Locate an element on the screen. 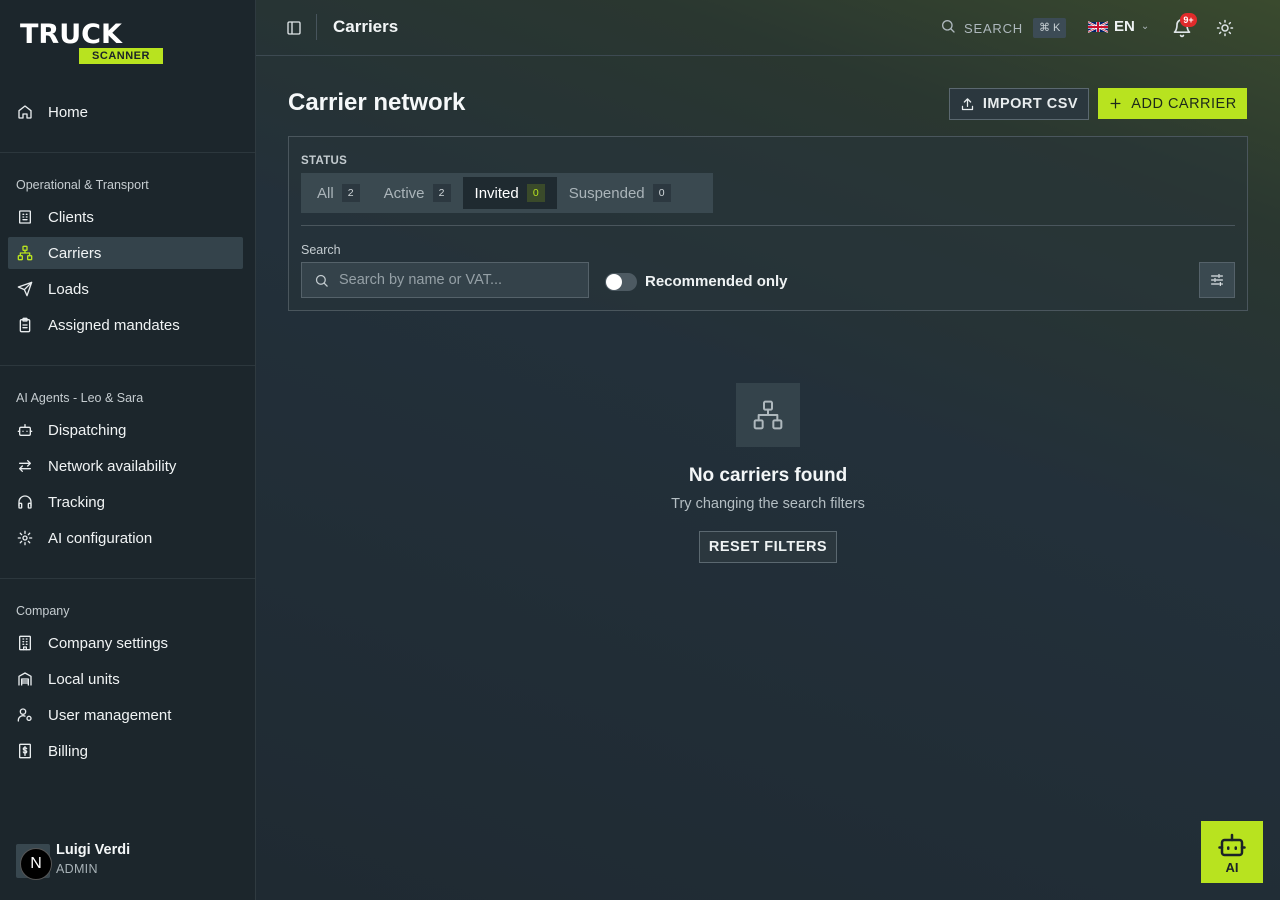 Image resolution: width=1280 pixels, height=900 pixels. warehouse-icon is located at coordinates (25, 679).